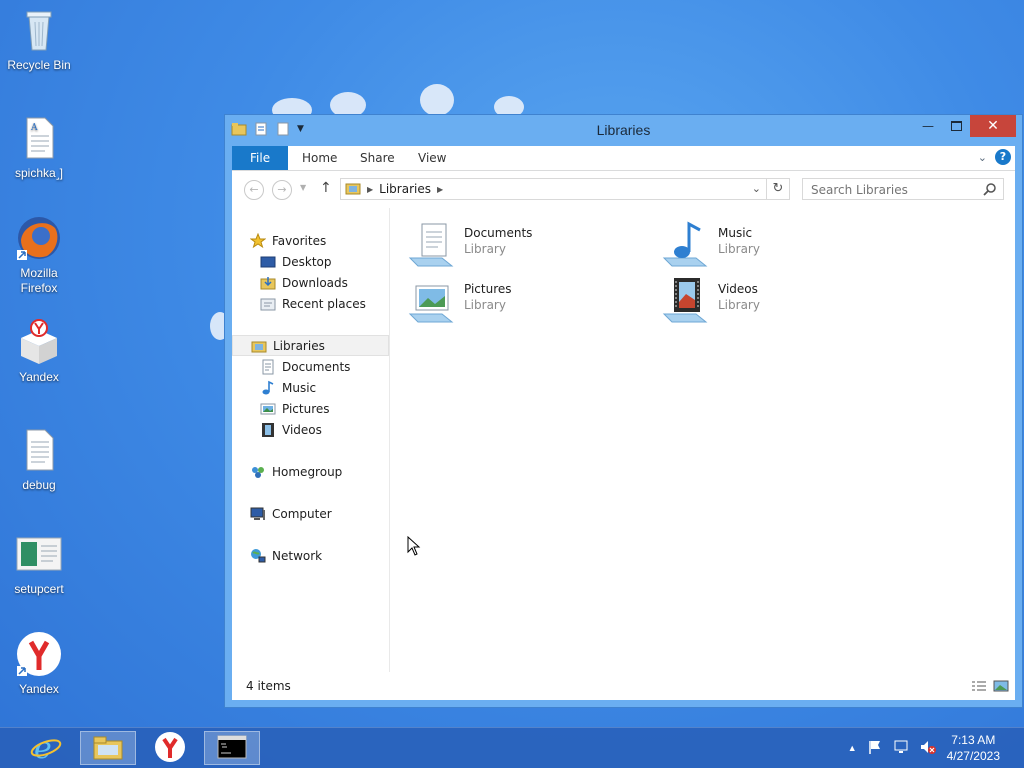 This screenshot has width=1024, height=768. What do you see at coordinates (979, 687) in the screenshot?
I see `details-view-icon` at bounding box center [979, 687].